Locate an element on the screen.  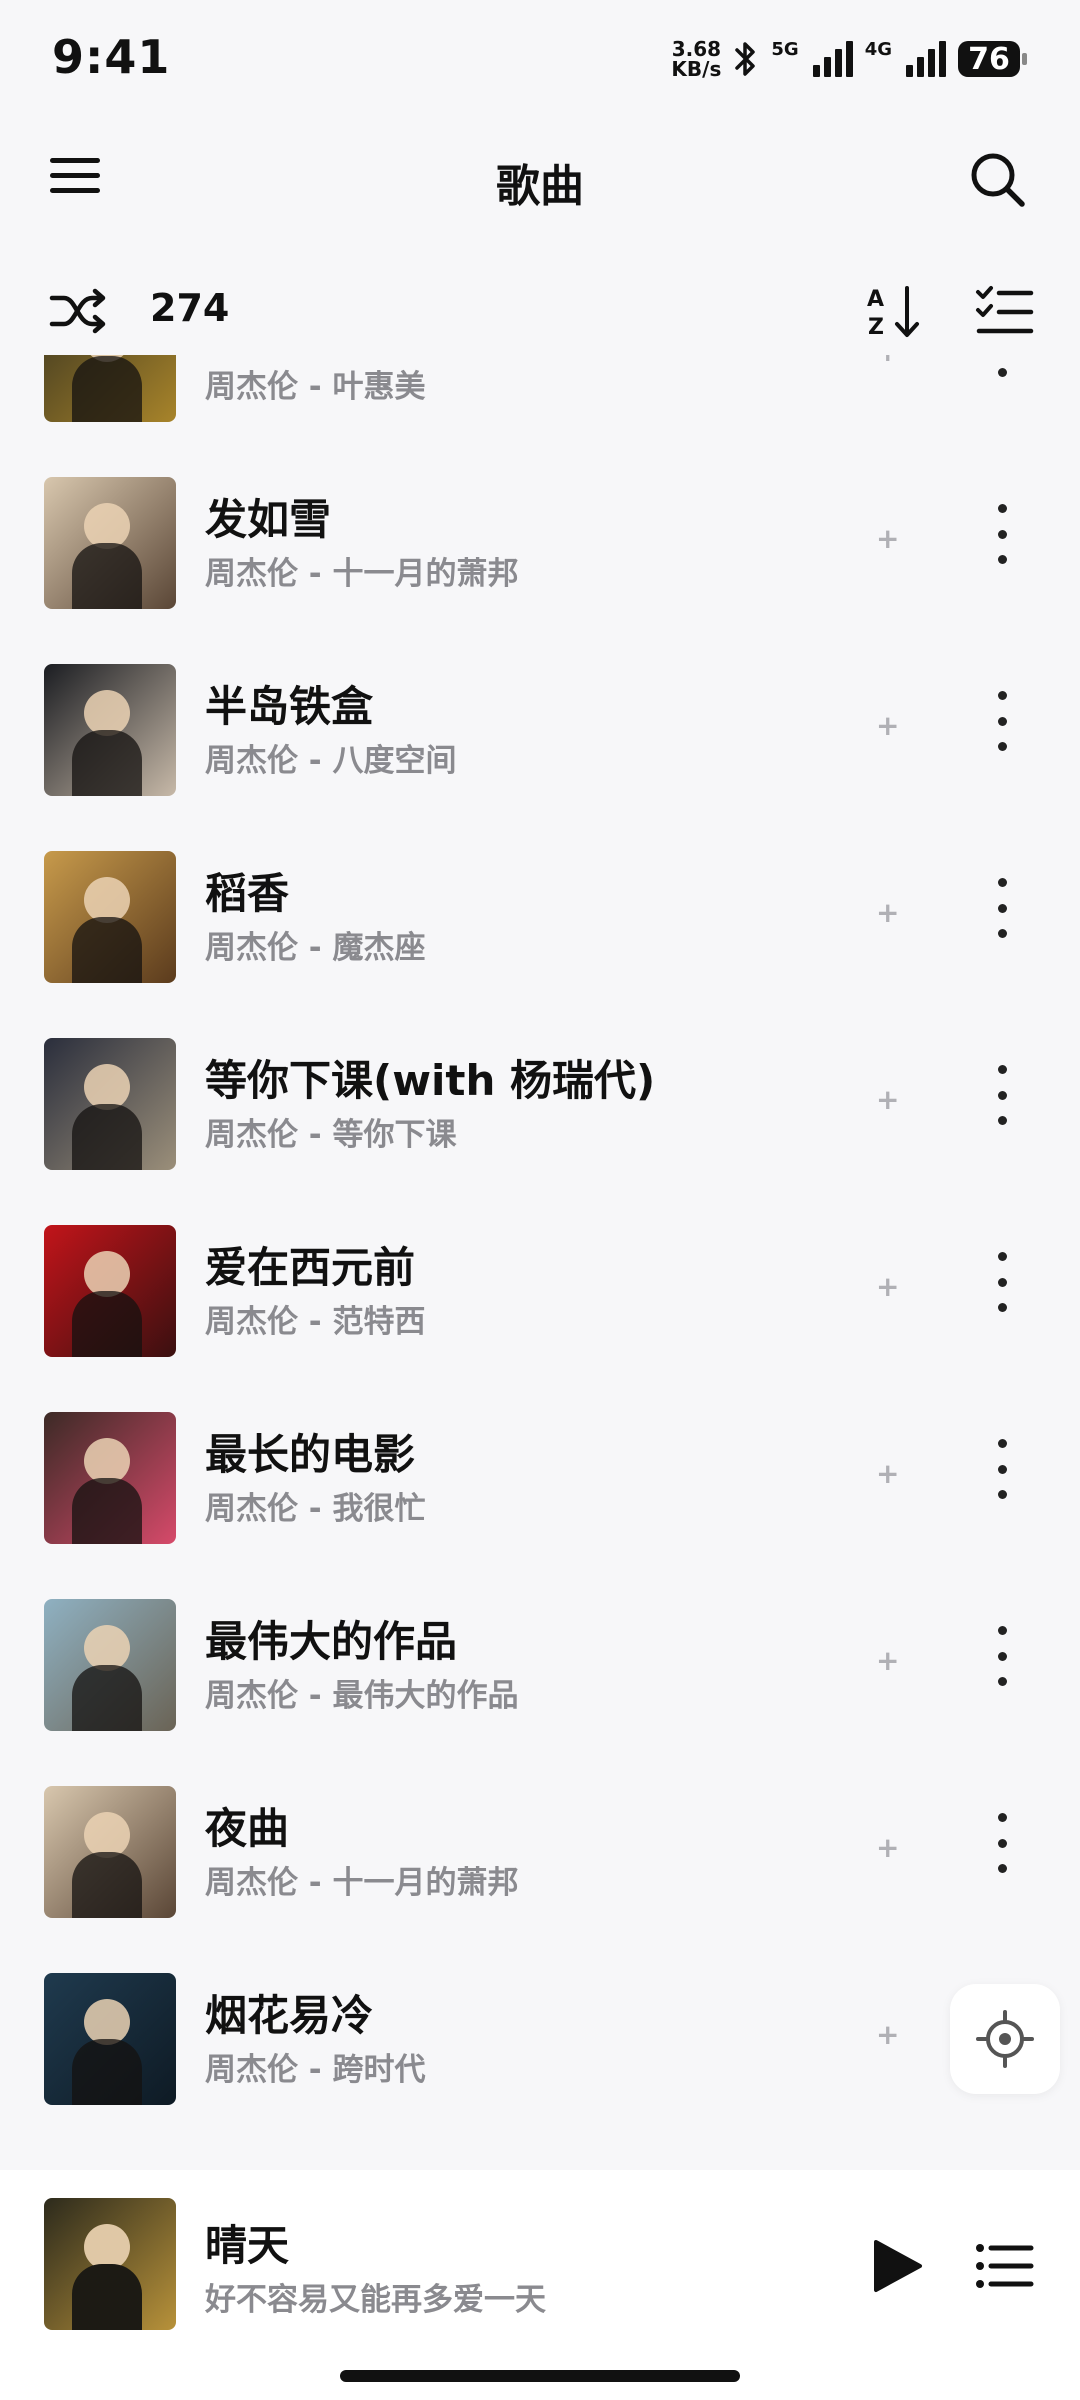
shuffle-icon is located at coordinates (78, 311).